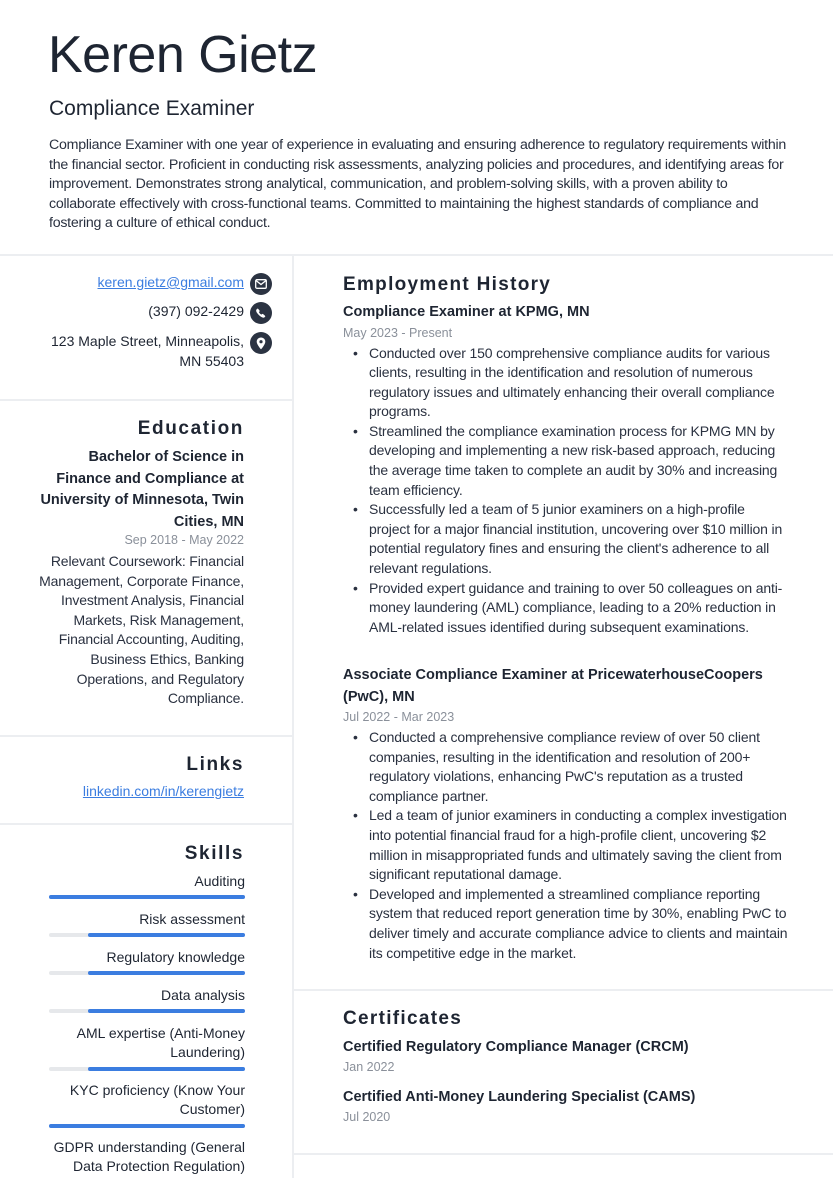 The width and height of the screenshot is (833, 1178). I want to click on job-dates: Jul 2022 - Mar 2023, so click(399, 717).